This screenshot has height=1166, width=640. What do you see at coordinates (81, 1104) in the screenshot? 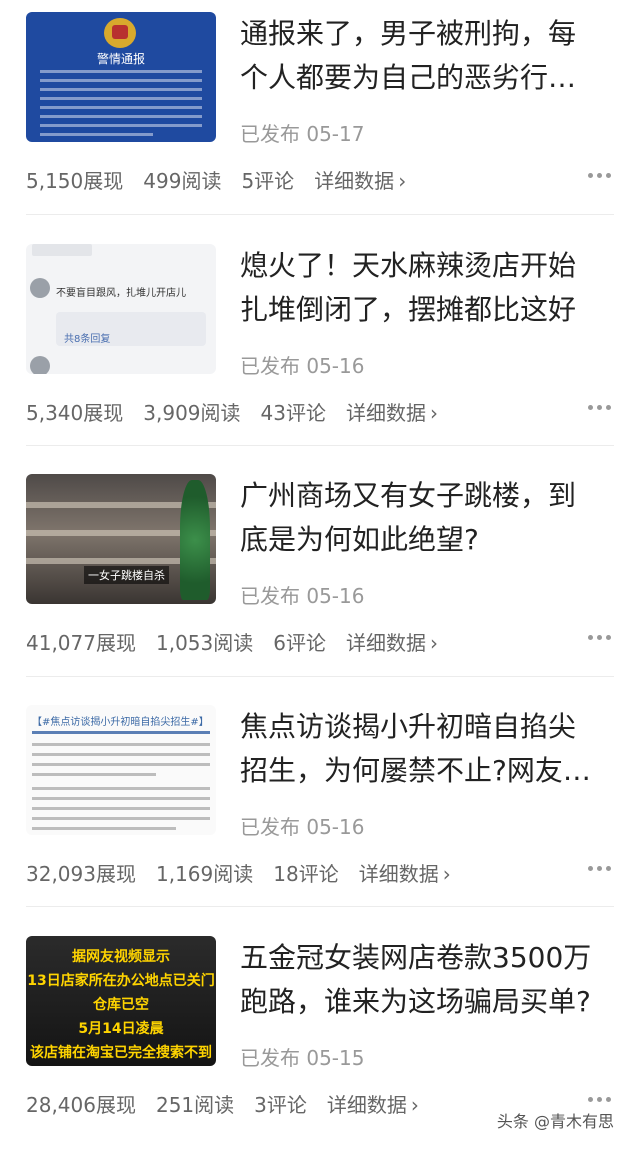
I see `views-count: 28,406展现` at bounding box center [81, 1104].